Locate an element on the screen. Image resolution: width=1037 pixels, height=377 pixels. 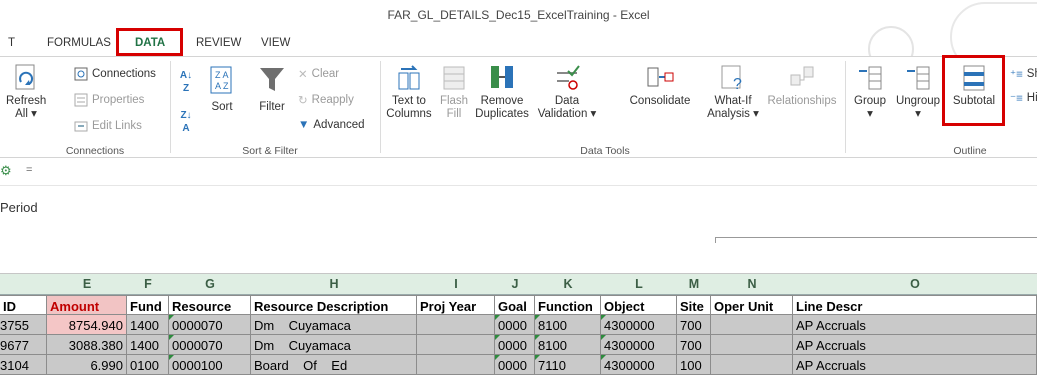
group-button: Group ▾ is located at coordinates (870, 92).